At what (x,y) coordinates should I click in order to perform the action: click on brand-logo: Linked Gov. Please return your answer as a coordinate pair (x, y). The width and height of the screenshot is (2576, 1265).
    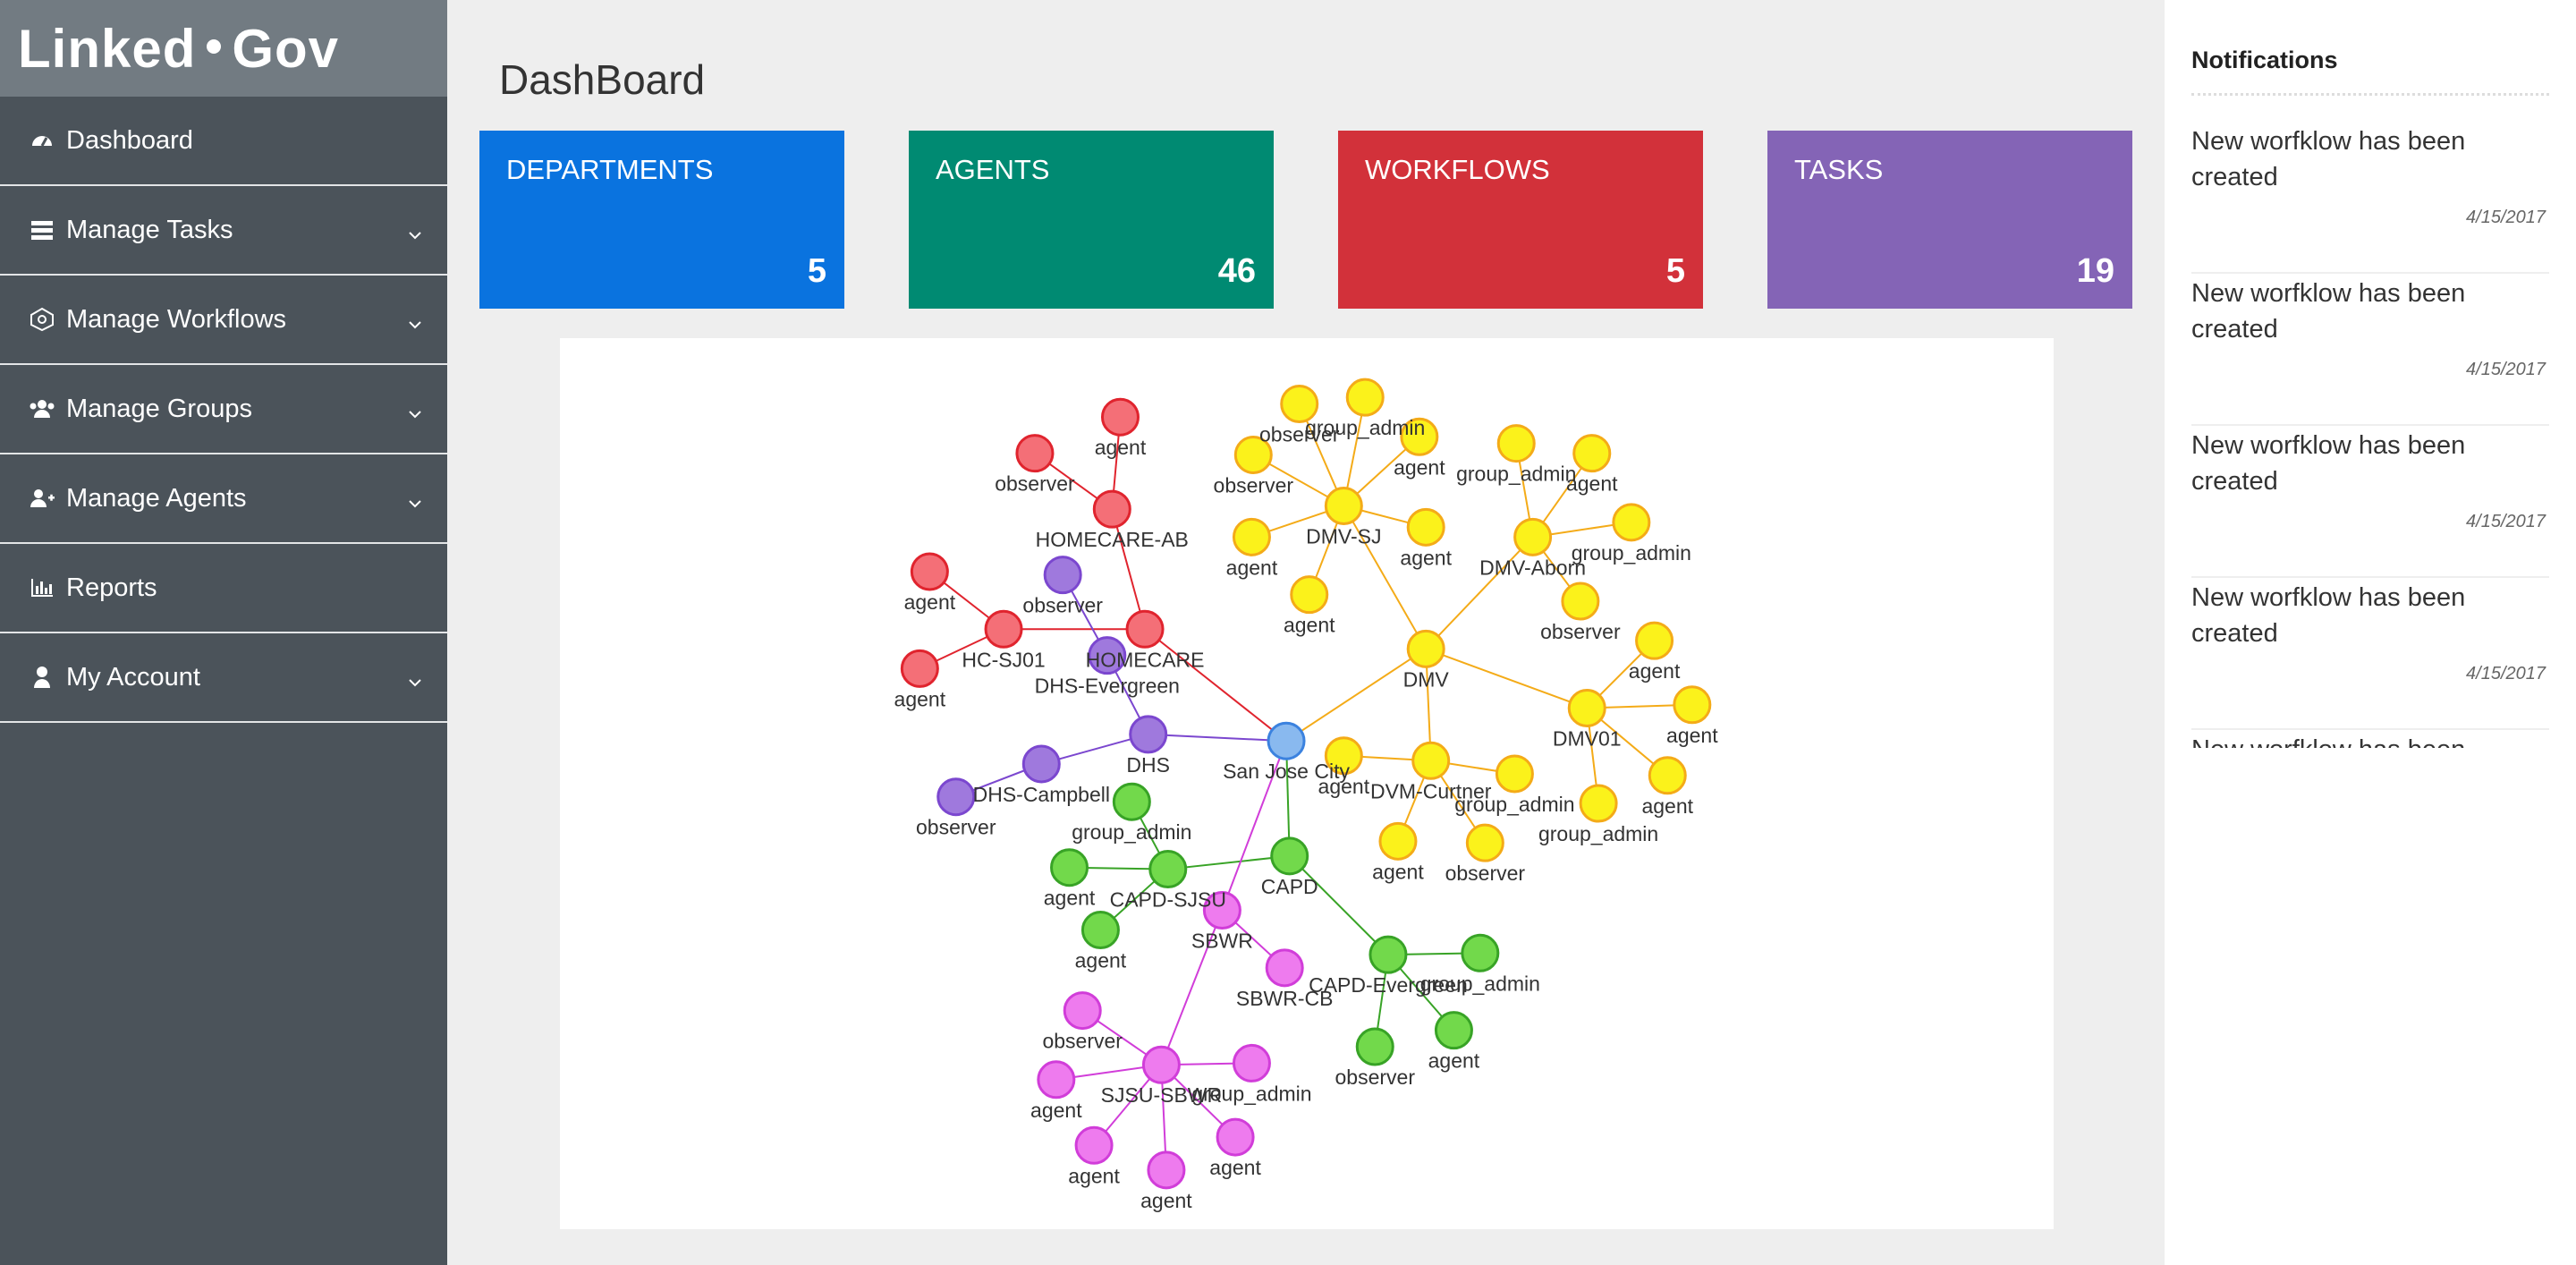
    Looking at the image, I should click on (223, 48).